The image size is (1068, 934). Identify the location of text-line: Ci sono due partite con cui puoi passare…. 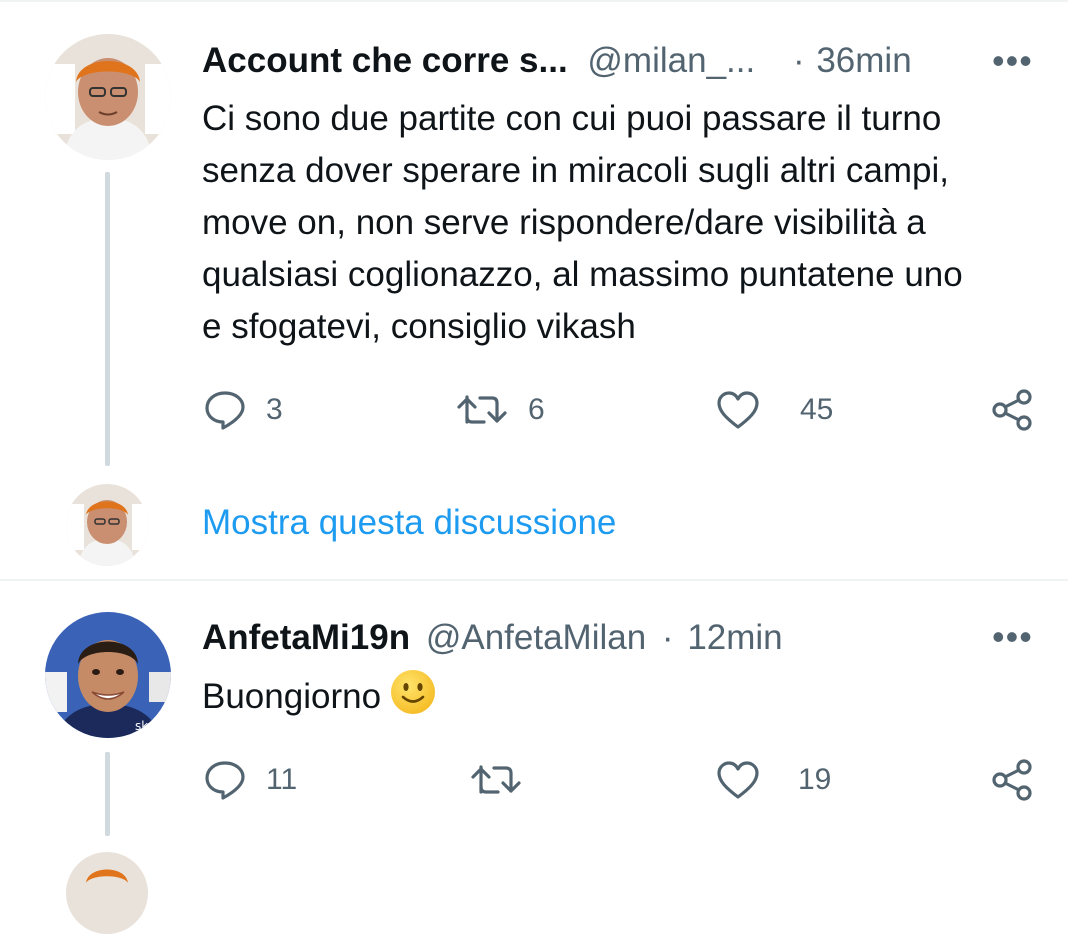
(572, 118).